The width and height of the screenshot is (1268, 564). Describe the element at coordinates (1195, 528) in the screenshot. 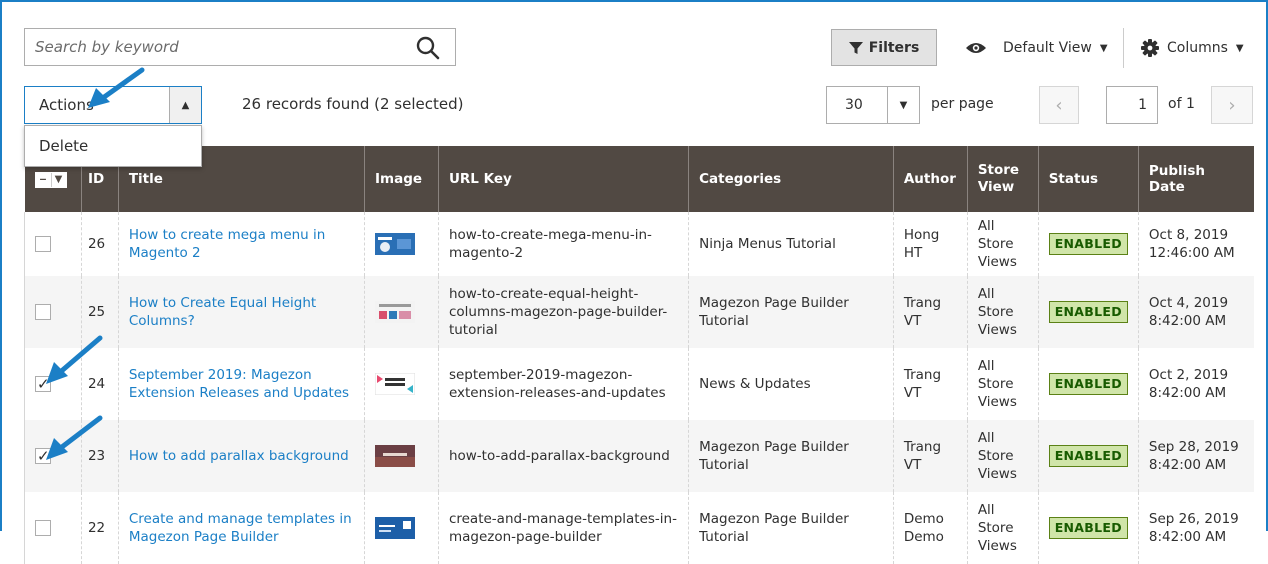

I see `cell-publish-date: Sep 26, 2019 8:42:00 AM` at that location.